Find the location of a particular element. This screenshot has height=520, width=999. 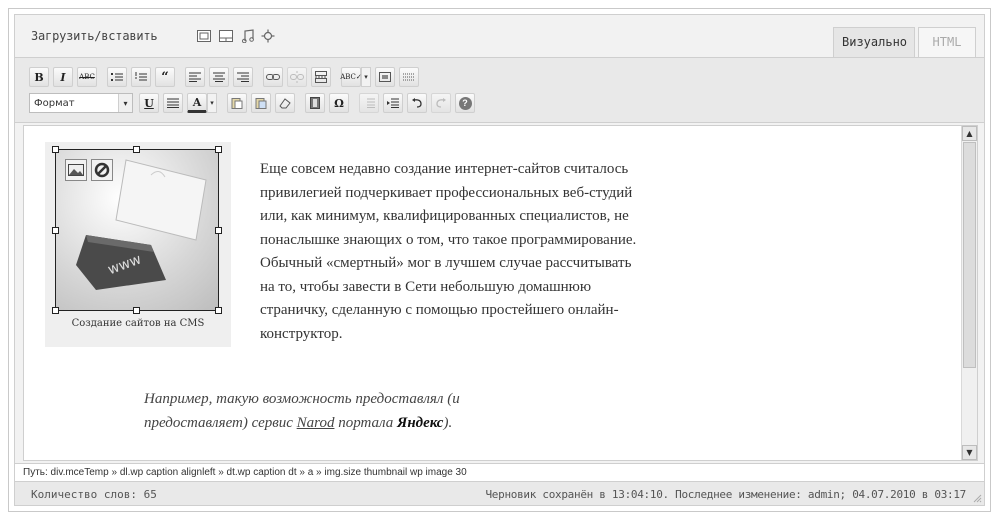

unlink-button is located at coordinates (297, 77).